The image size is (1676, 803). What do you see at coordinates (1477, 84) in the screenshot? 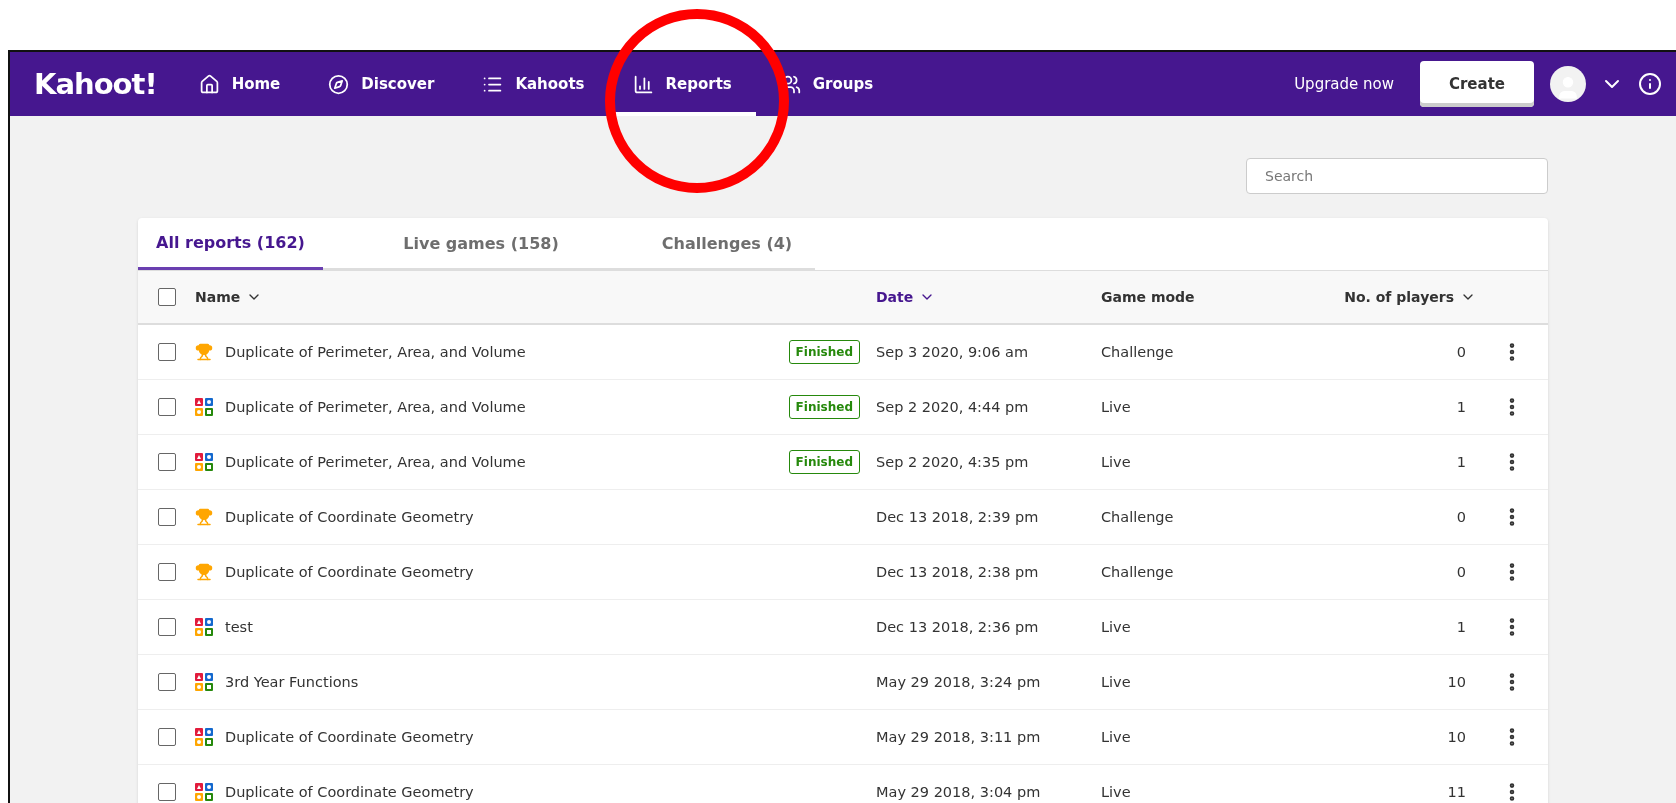
I see `create-button: Create` at bounding box center [1477, 84].